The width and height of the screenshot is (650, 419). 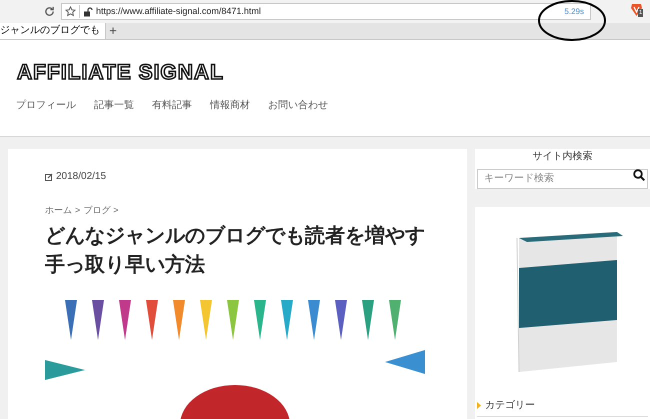 I want to click on reload-icon, so click(x=49, y=11).